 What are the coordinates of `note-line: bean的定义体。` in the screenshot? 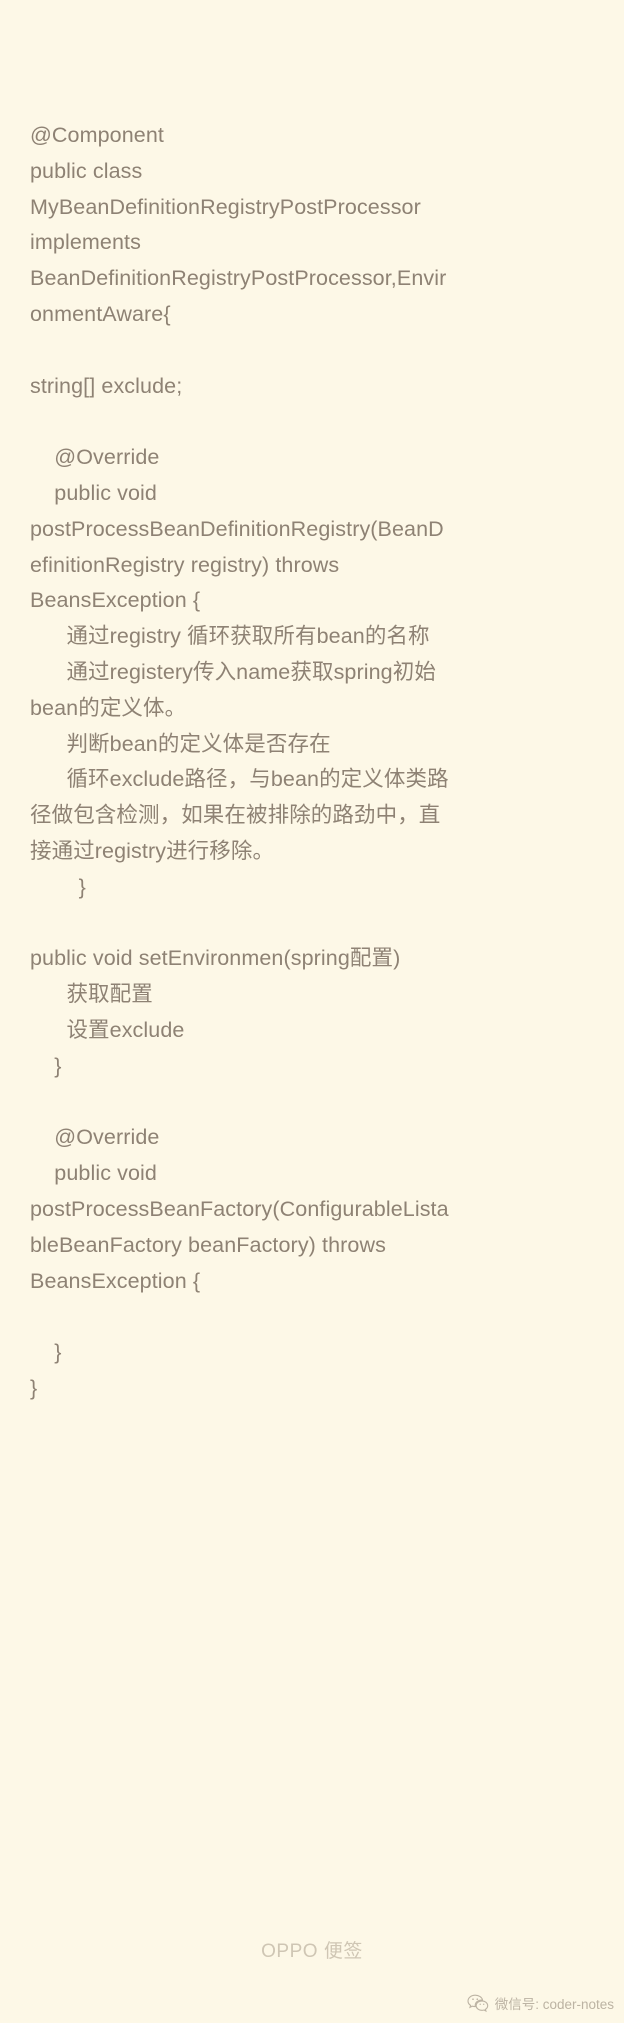 It's located at (108, 707).